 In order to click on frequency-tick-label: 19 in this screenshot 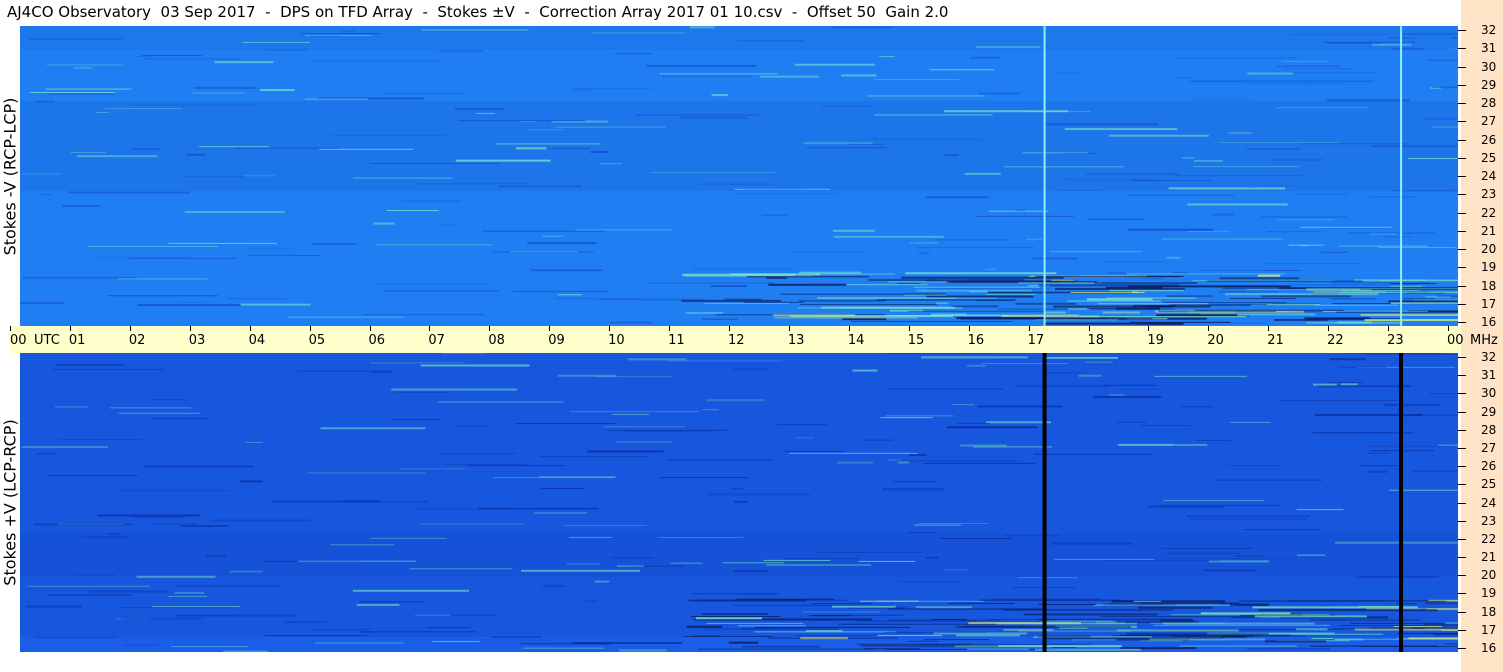, I will do `click(1489, 267)`.